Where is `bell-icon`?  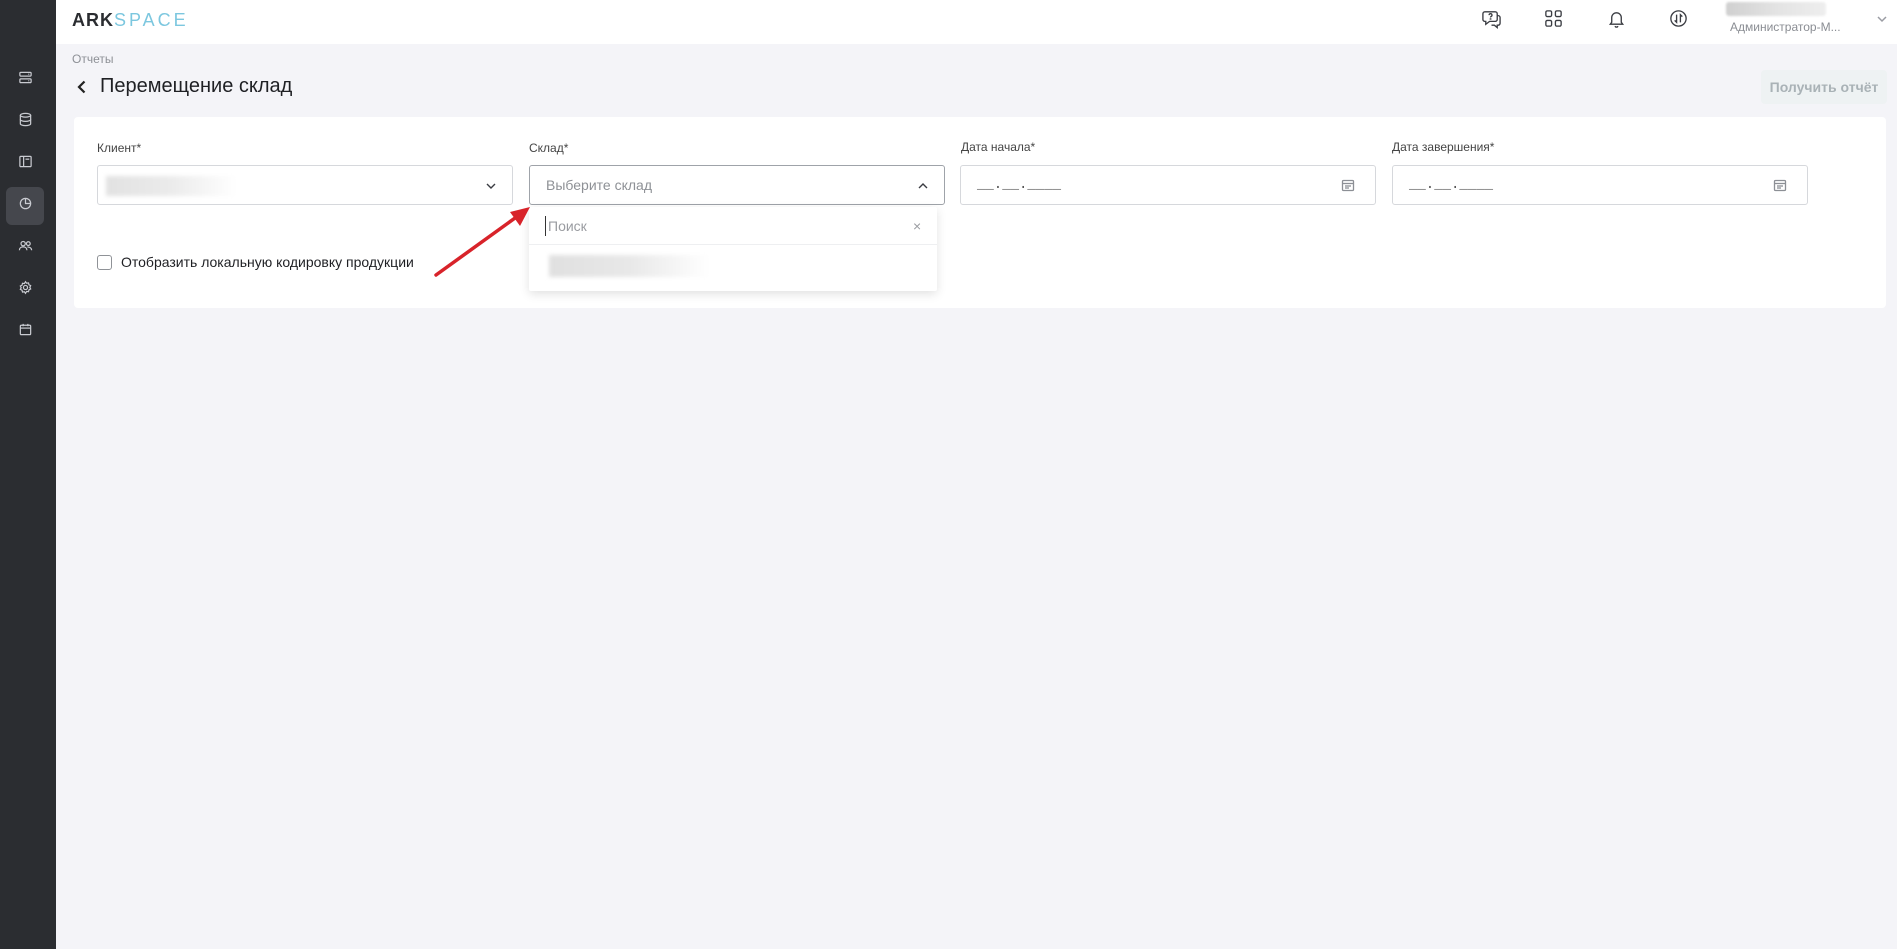
bell-icon is located at coordinates (1616, 21).